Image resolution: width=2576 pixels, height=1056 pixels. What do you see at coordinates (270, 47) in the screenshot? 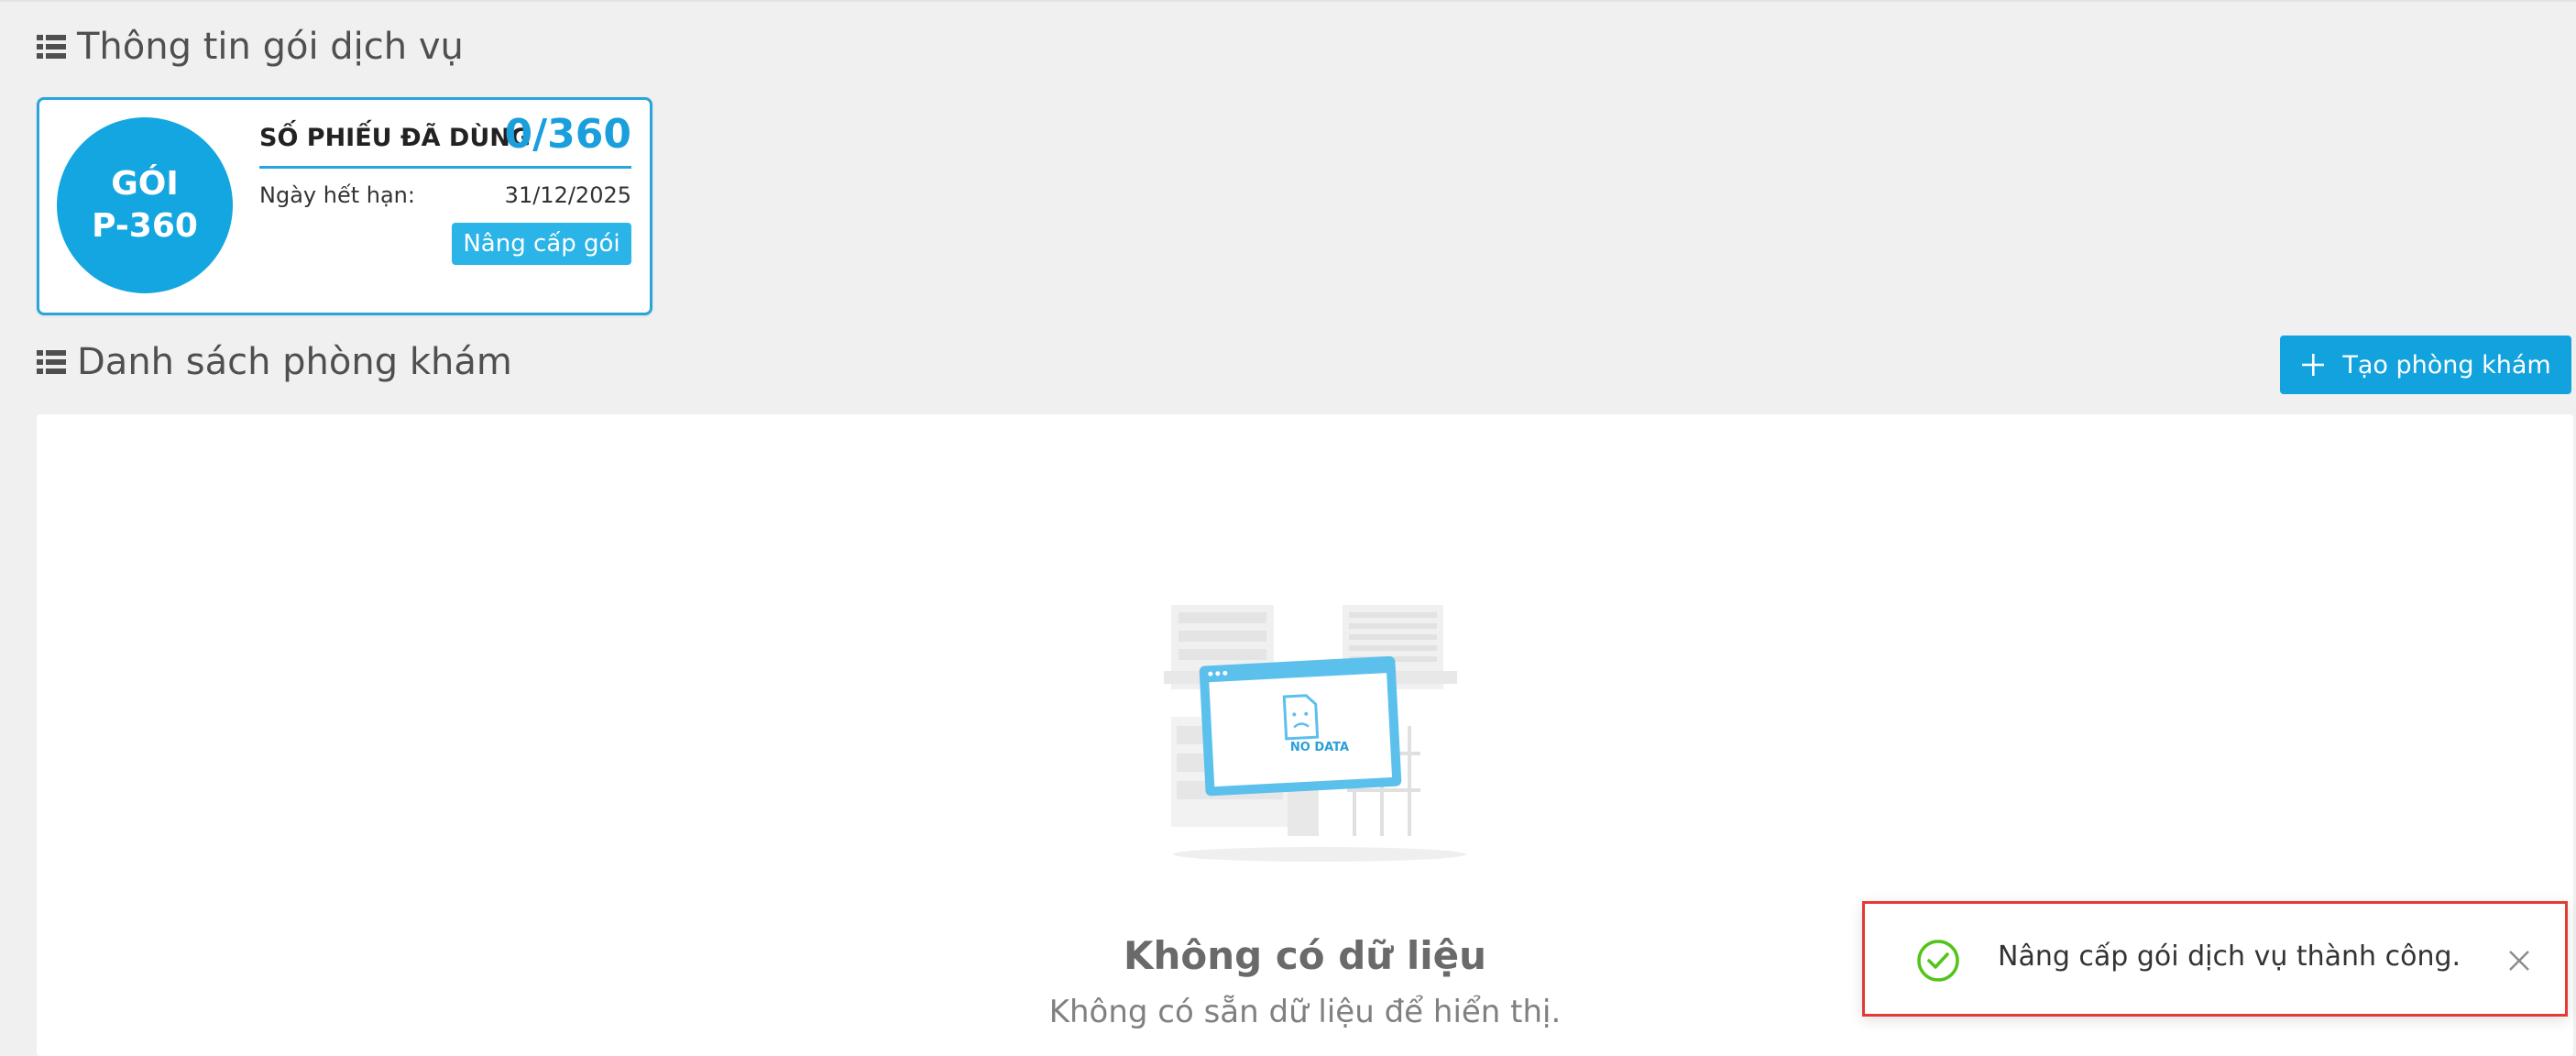
I see `service-info-title: Thông tin gói dịch vụ` at bounding box center [270, 47].